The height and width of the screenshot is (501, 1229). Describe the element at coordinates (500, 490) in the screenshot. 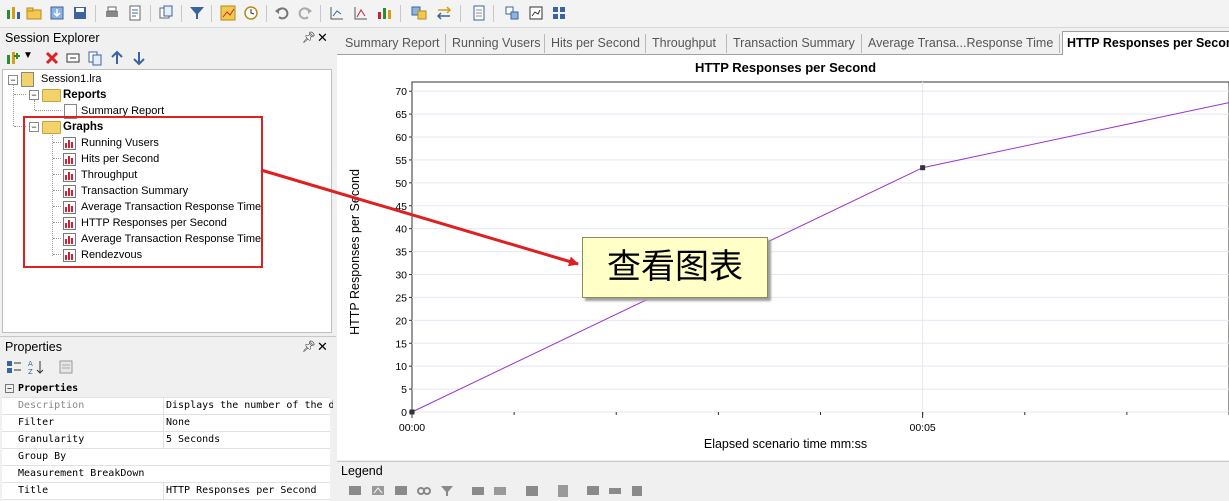

I see `legend-width-icon` at that location.